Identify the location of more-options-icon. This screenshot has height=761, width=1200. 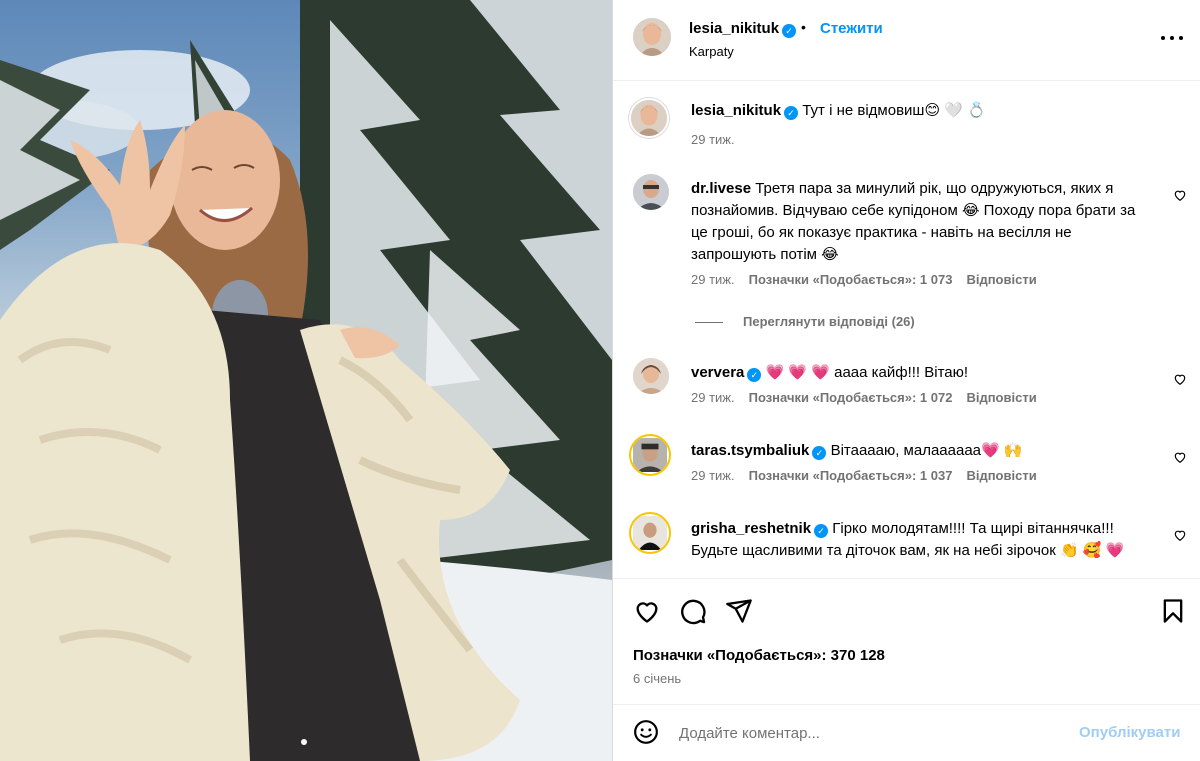
(1173, 39).